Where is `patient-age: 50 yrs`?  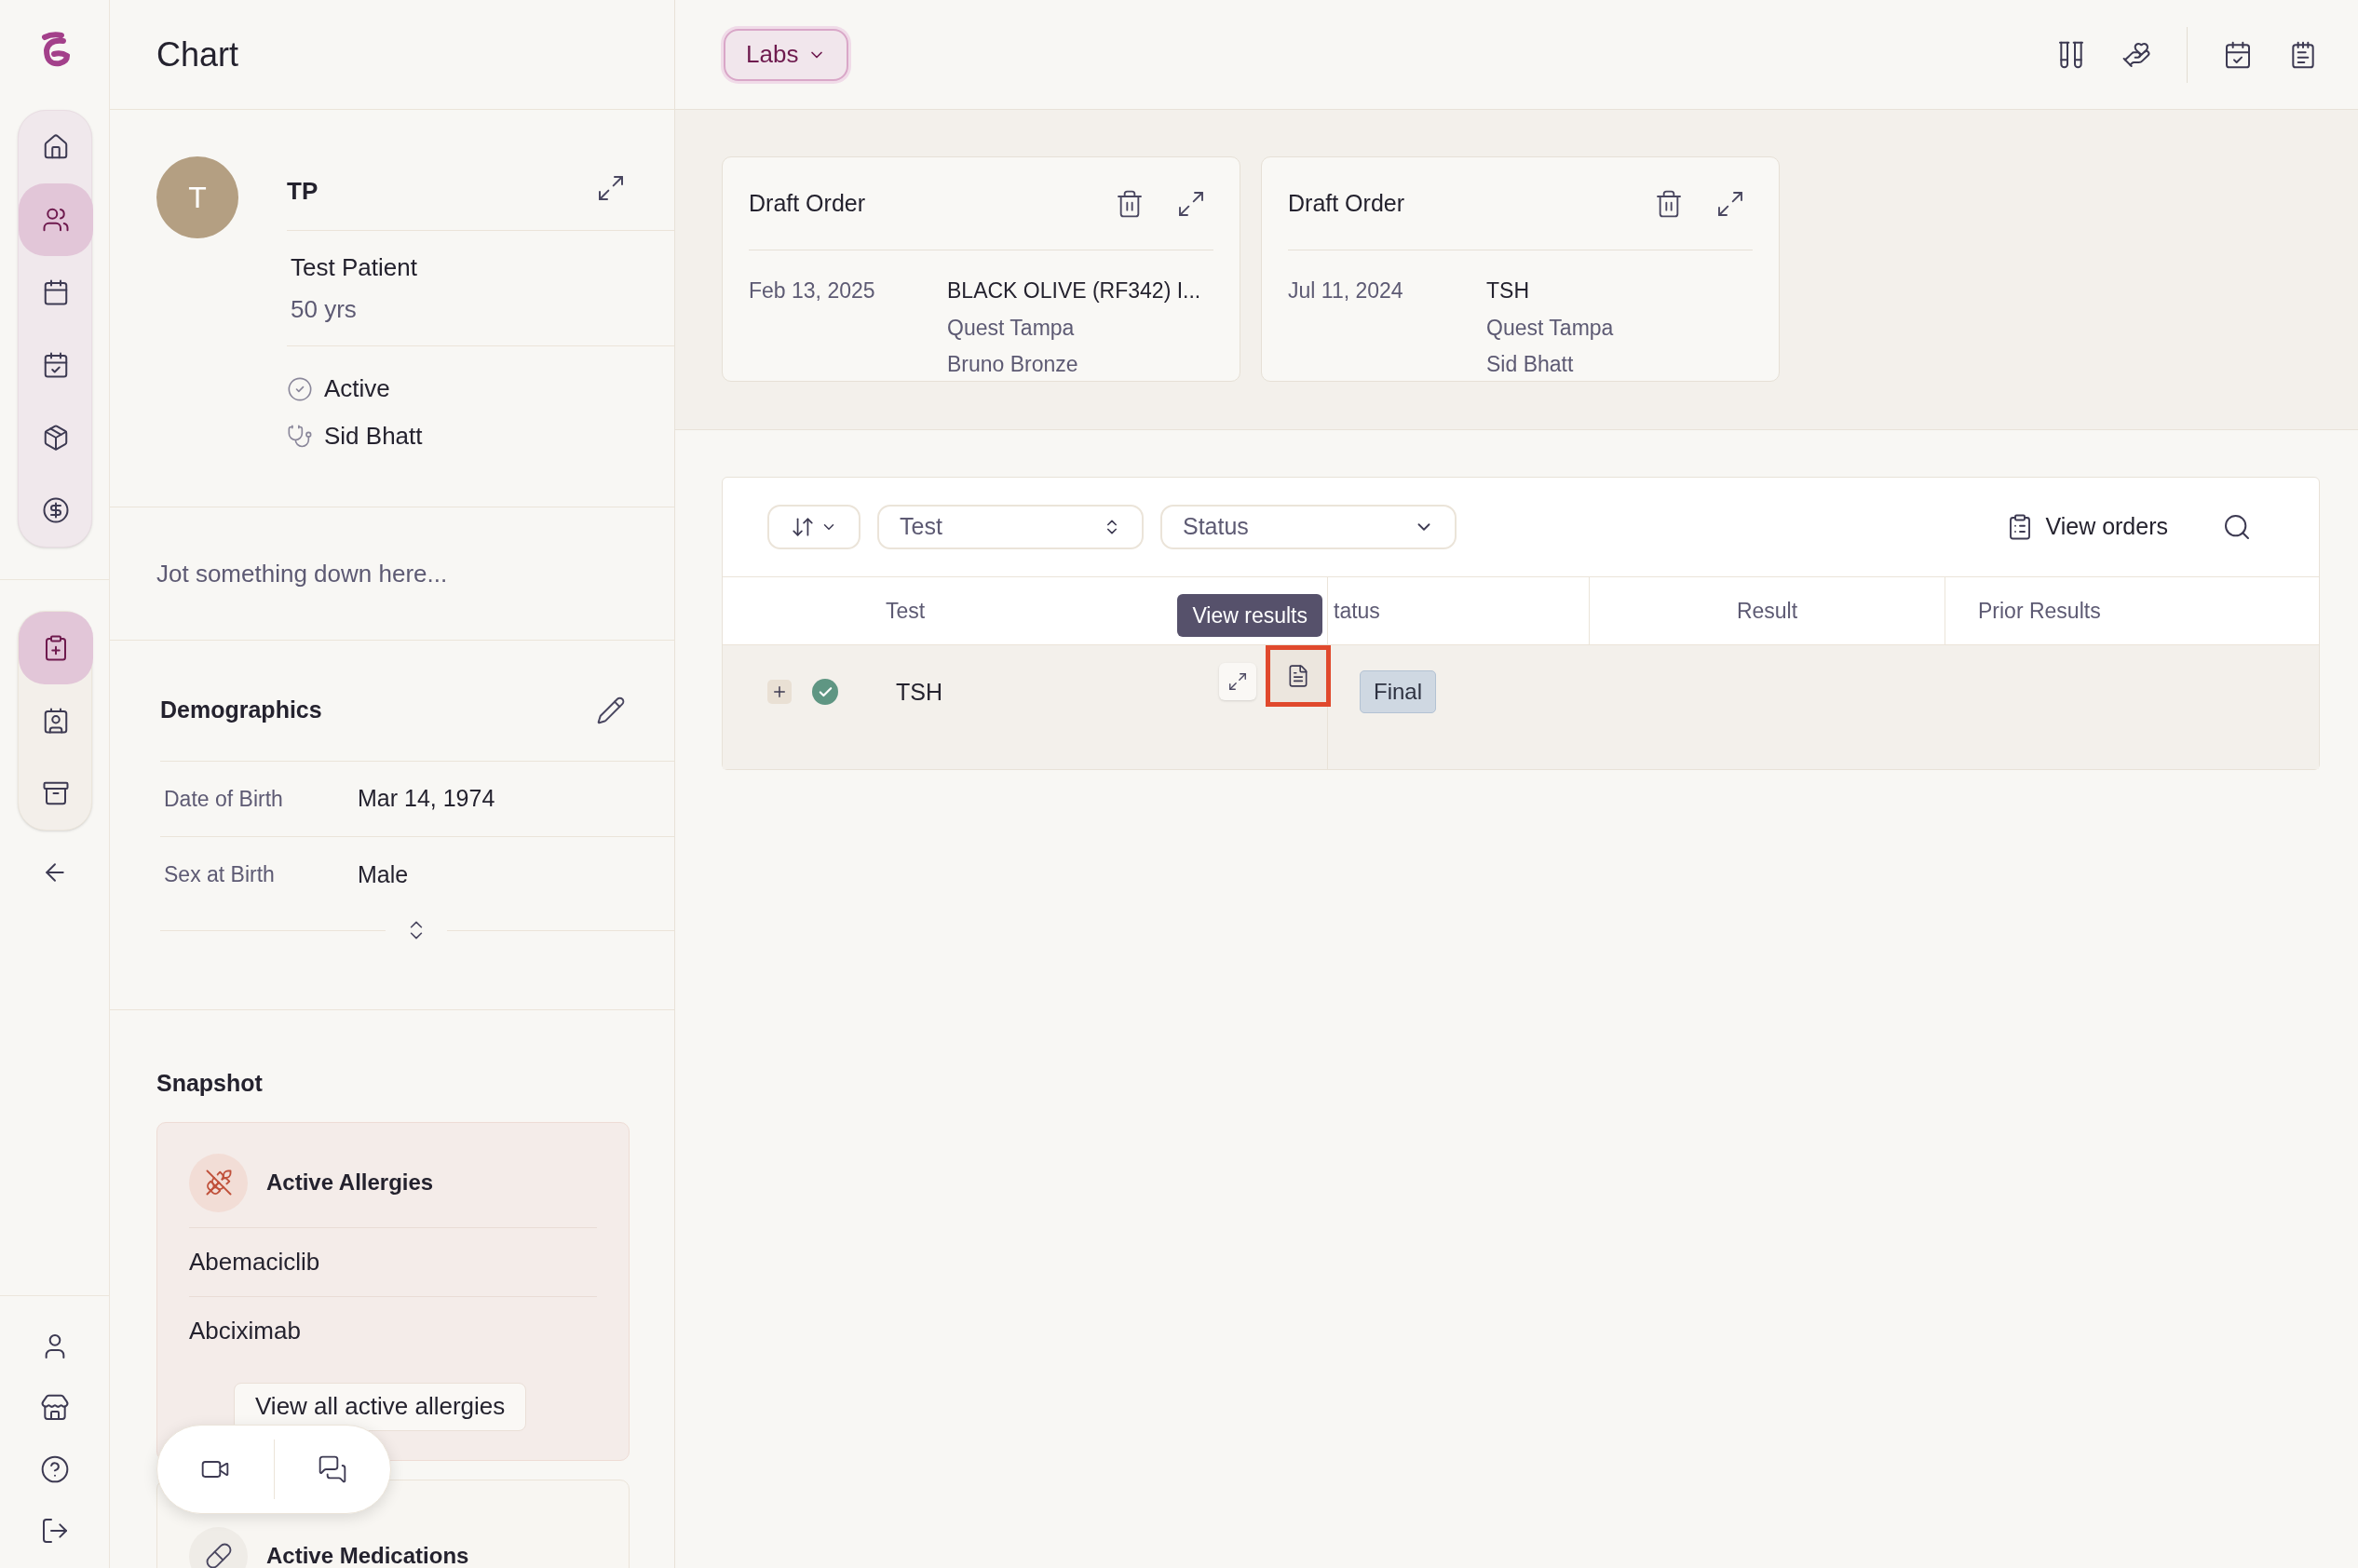
patient-age: 50 yrs is located at coordinates (324, 309).